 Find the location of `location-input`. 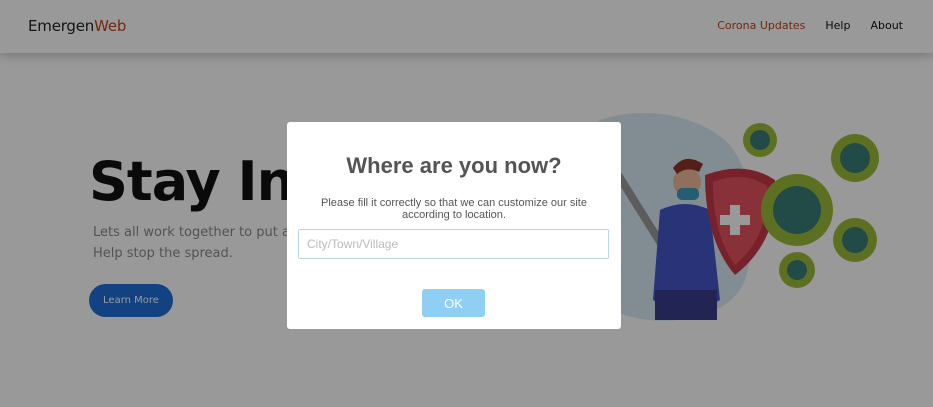

location-input is located at coordinates (453, 244).